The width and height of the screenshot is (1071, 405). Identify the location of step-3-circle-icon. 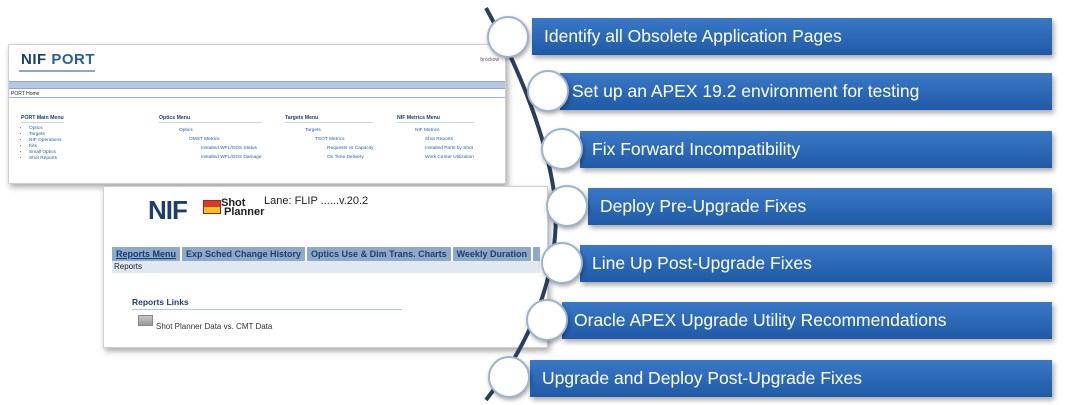
(562, 149).